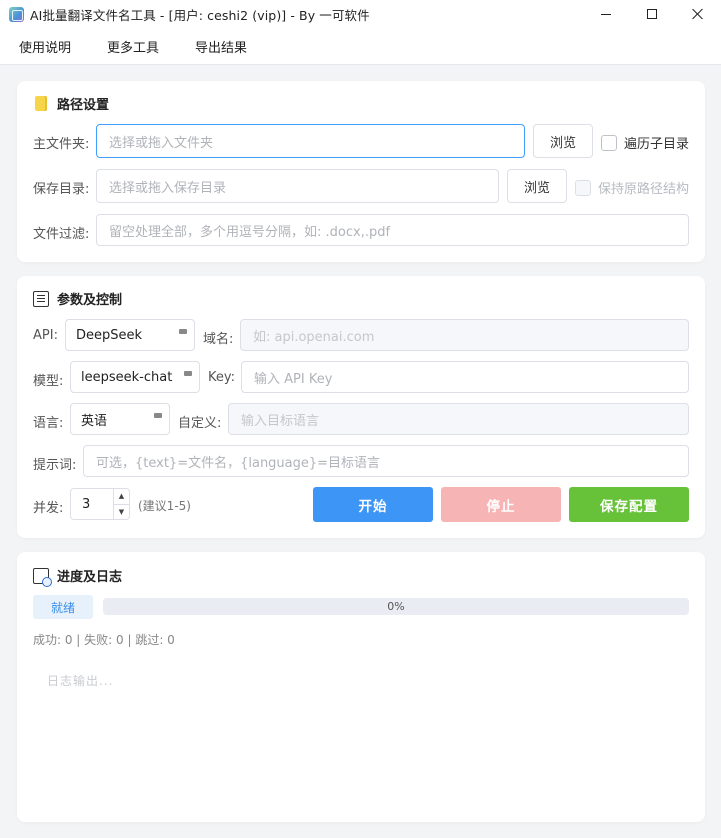 This screenshot has height=838, width=721. I want to click on keep-structure-checkbox: 保持原路径结构, so click(632, 187).